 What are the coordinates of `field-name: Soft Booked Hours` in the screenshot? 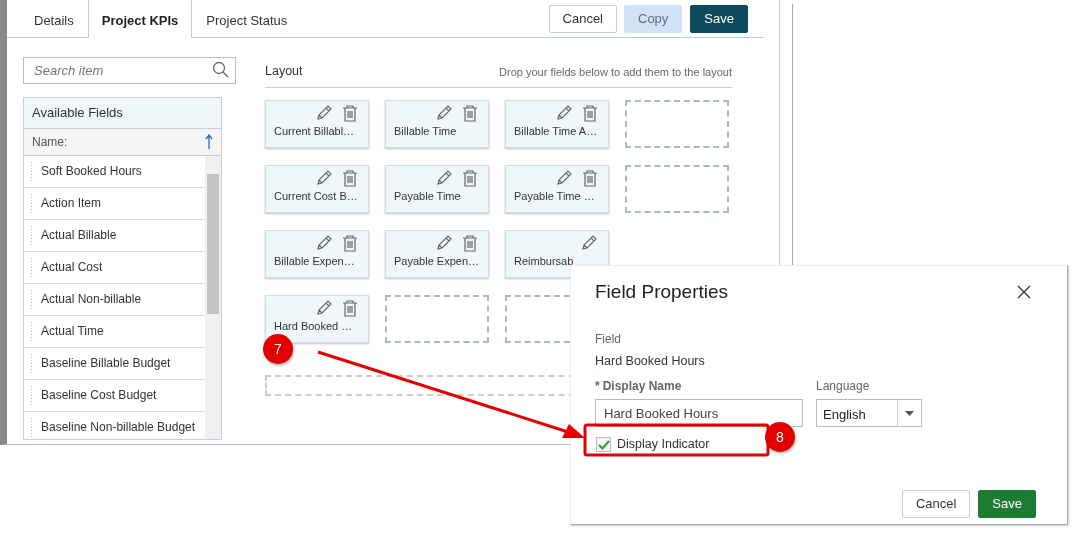 It's located at (91, 171).